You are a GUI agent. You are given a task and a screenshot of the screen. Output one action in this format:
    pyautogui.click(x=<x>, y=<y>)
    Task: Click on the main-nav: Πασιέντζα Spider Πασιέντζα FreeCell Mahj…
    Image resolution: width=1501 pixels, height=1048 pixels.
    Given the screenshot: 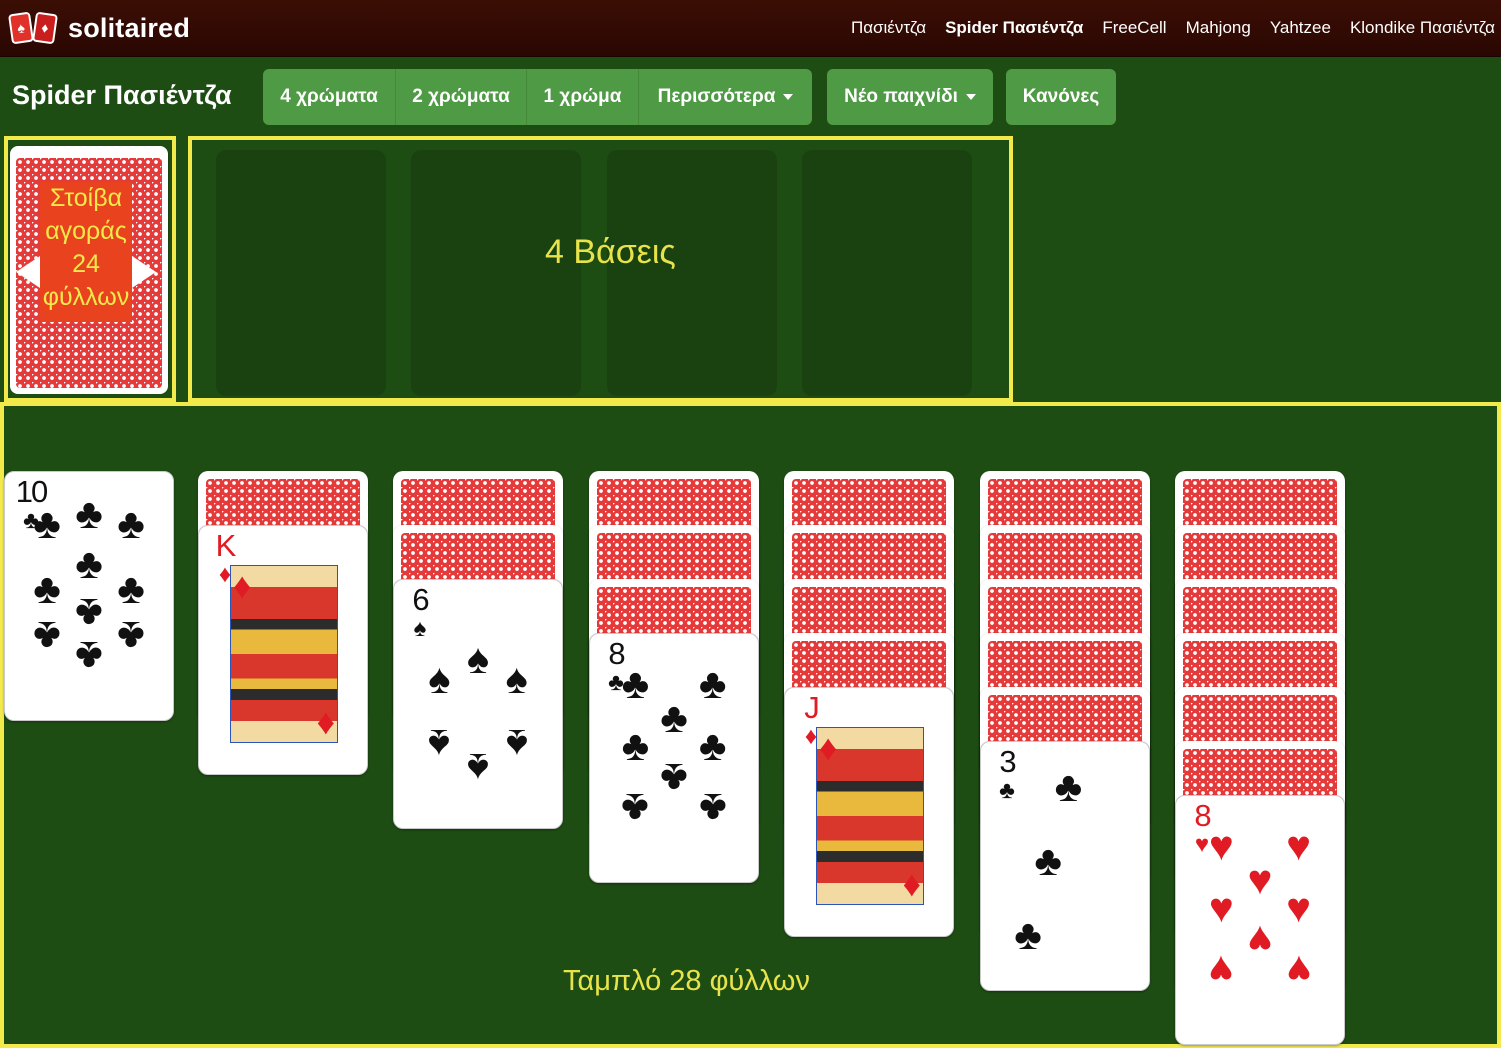 What is the action you would take?
    pyautogui.click(x=1163, y=28)
    